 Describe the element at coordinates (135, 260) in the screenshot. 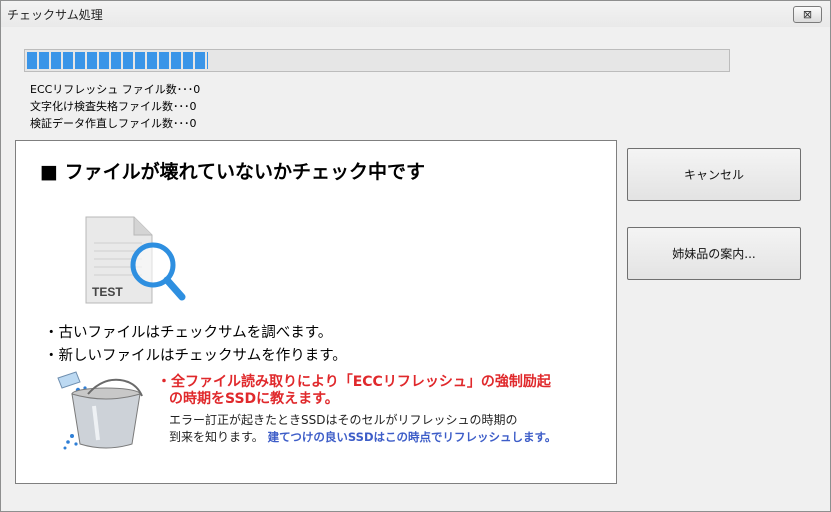

I see `document-search-icon: TEST` at that location.